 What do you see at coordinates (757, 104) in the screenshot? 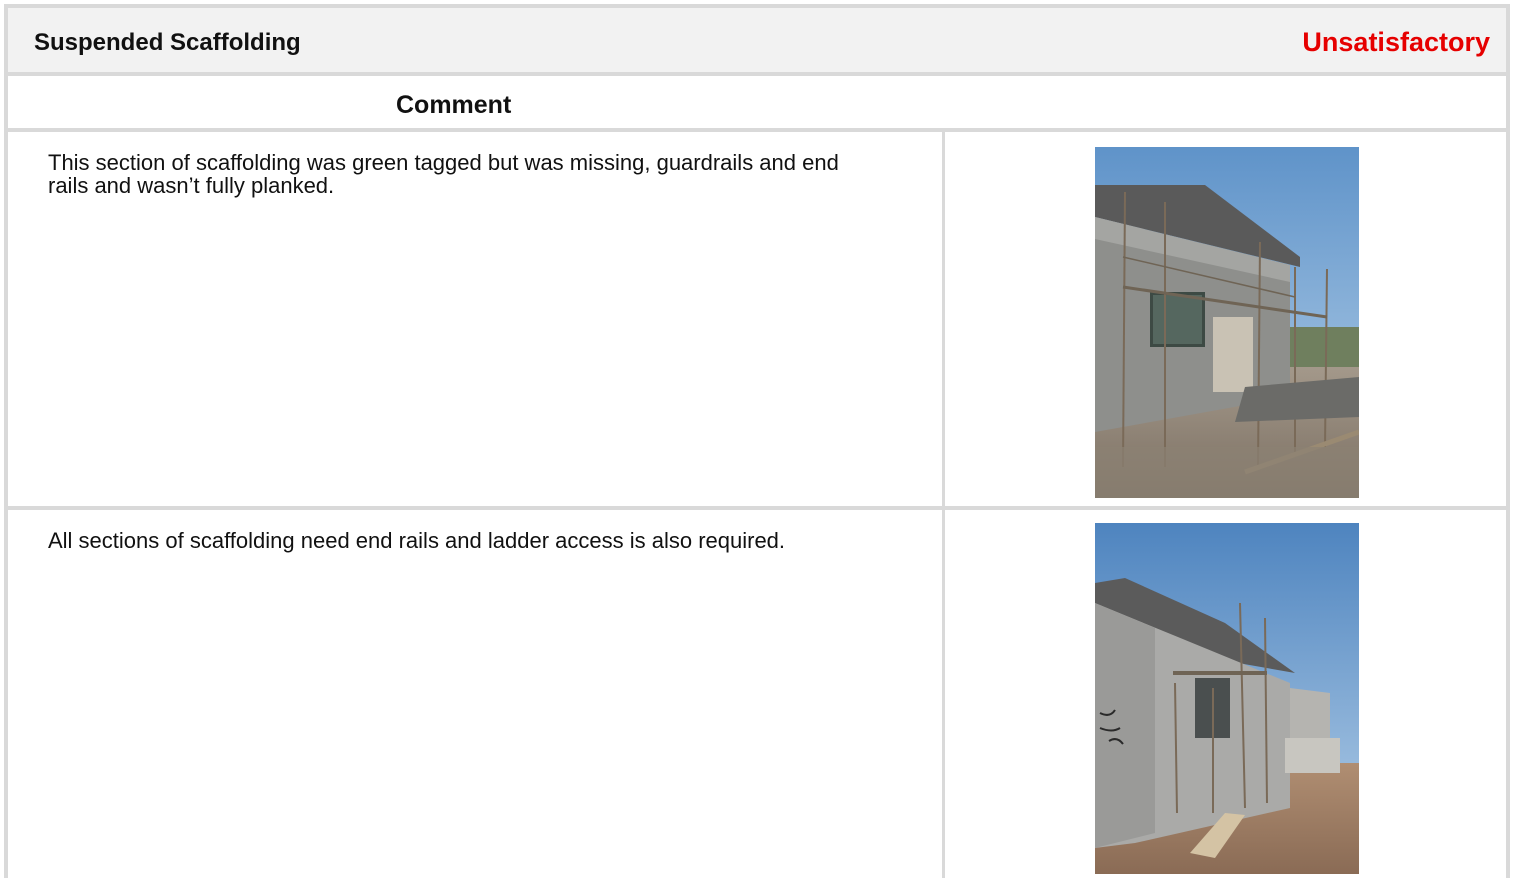
I see `comment-header-row: Comment` at bounding box center [757, 104].